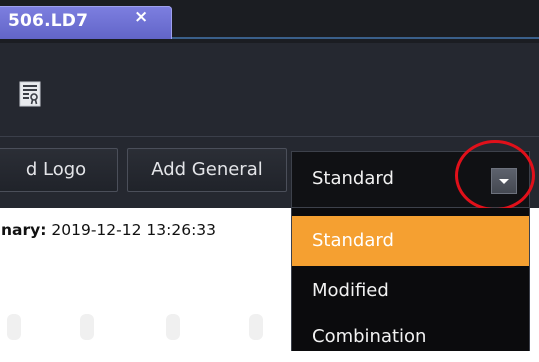 The height and width of the screenshot is (362, 539). Describe the element at coordinates (353, 178) in the screenshot. I see `combobox-value: Standard` at that location.